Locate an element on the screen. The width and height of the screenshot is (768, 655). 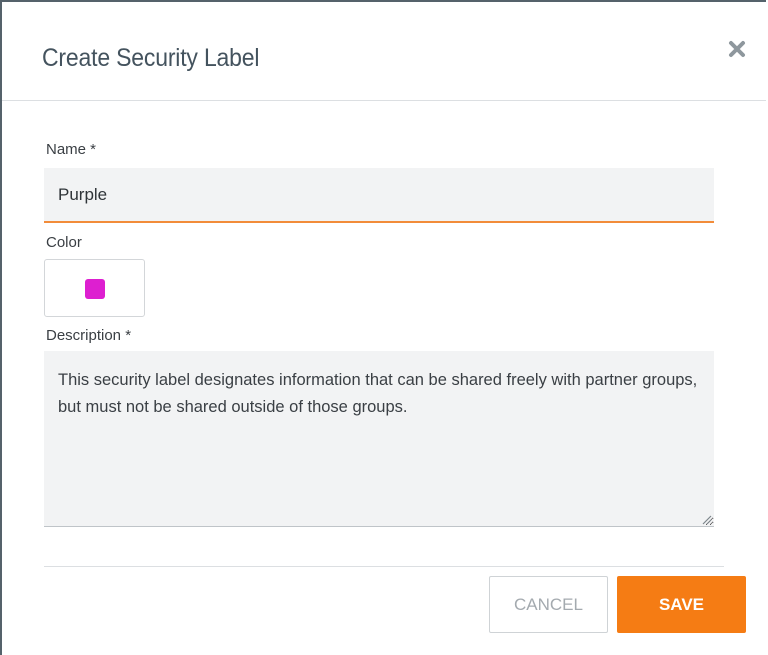
footer-divider is located at coordinates (384, 566).